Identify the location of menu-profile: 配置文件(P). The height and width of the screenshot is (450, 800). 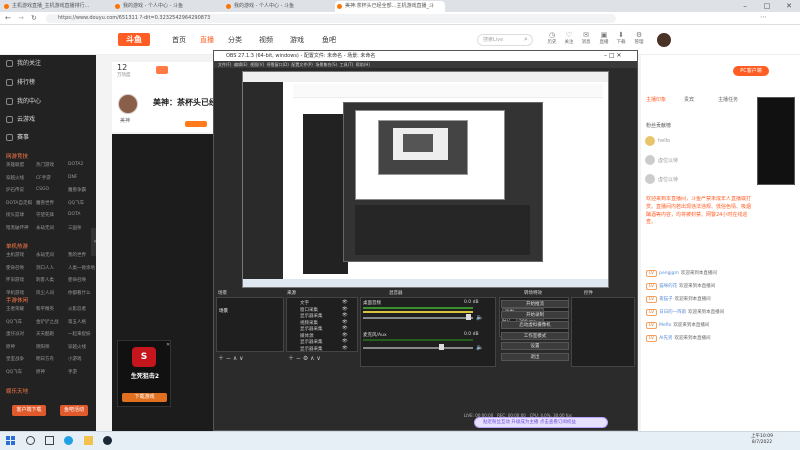
(302, 64).